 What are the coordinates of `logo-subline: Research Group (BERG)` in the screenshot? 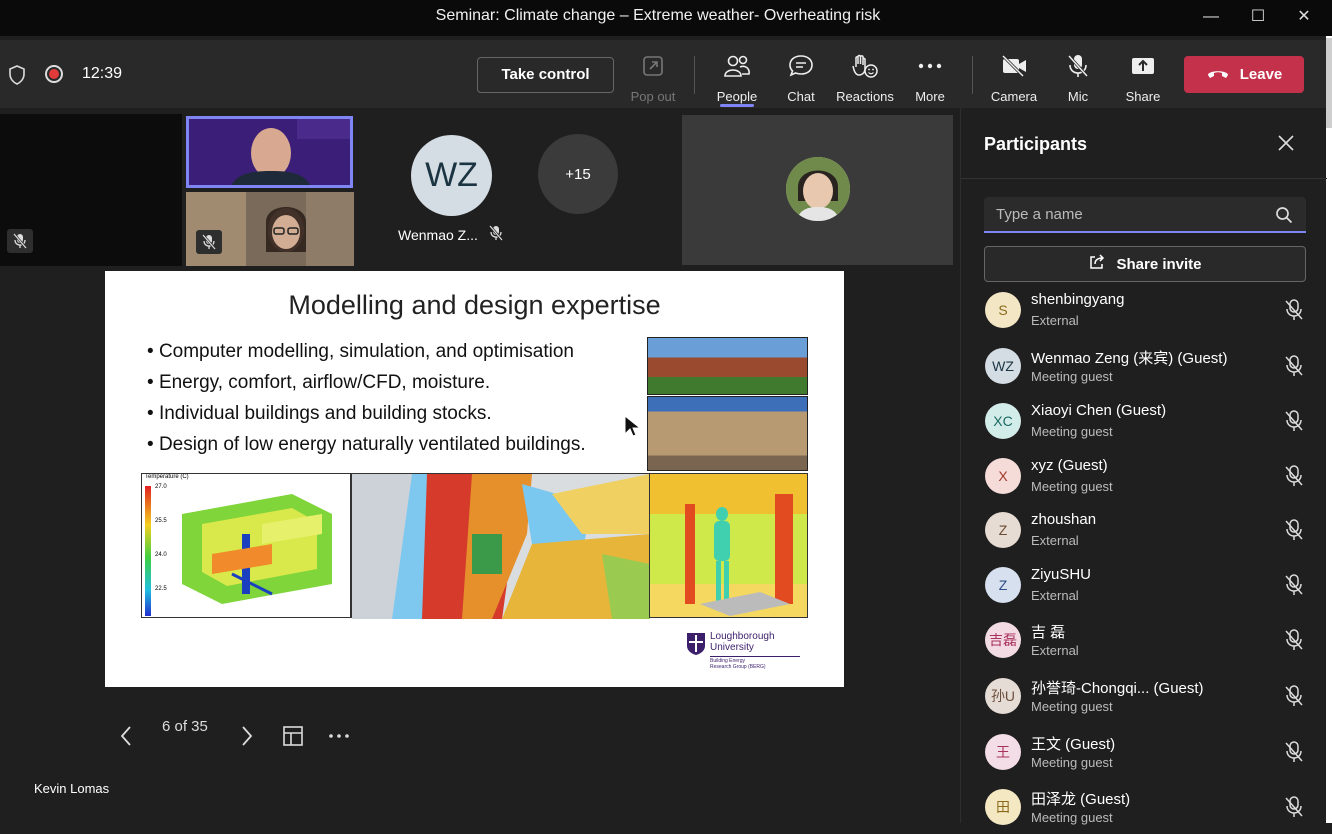 It's located at (738, 667).